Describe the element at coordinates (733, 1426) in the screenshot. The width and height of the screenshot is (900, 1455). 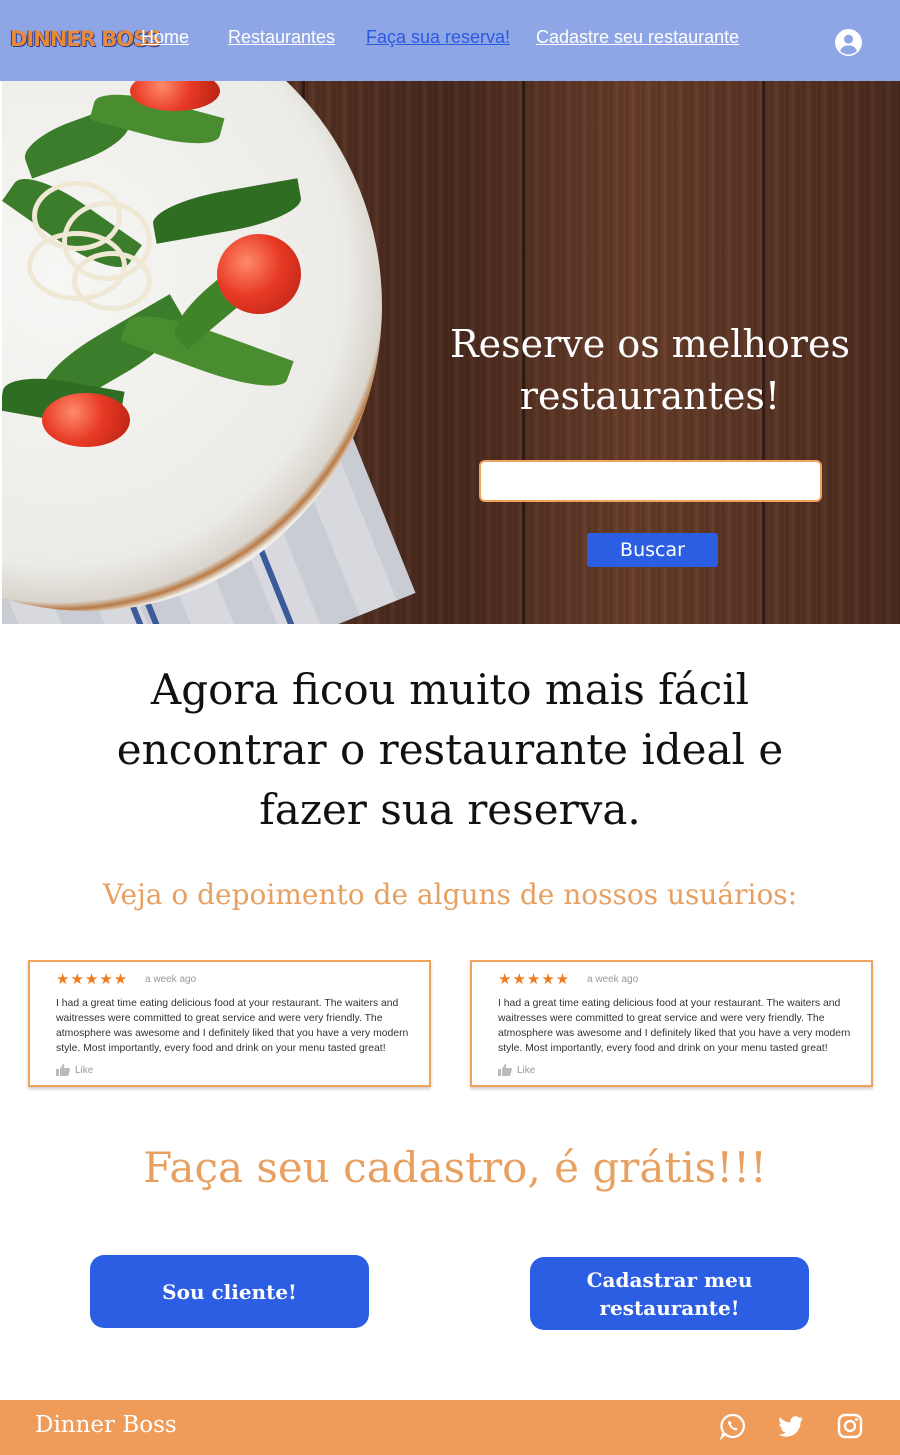
I see `whatsapp-icon` at that location.